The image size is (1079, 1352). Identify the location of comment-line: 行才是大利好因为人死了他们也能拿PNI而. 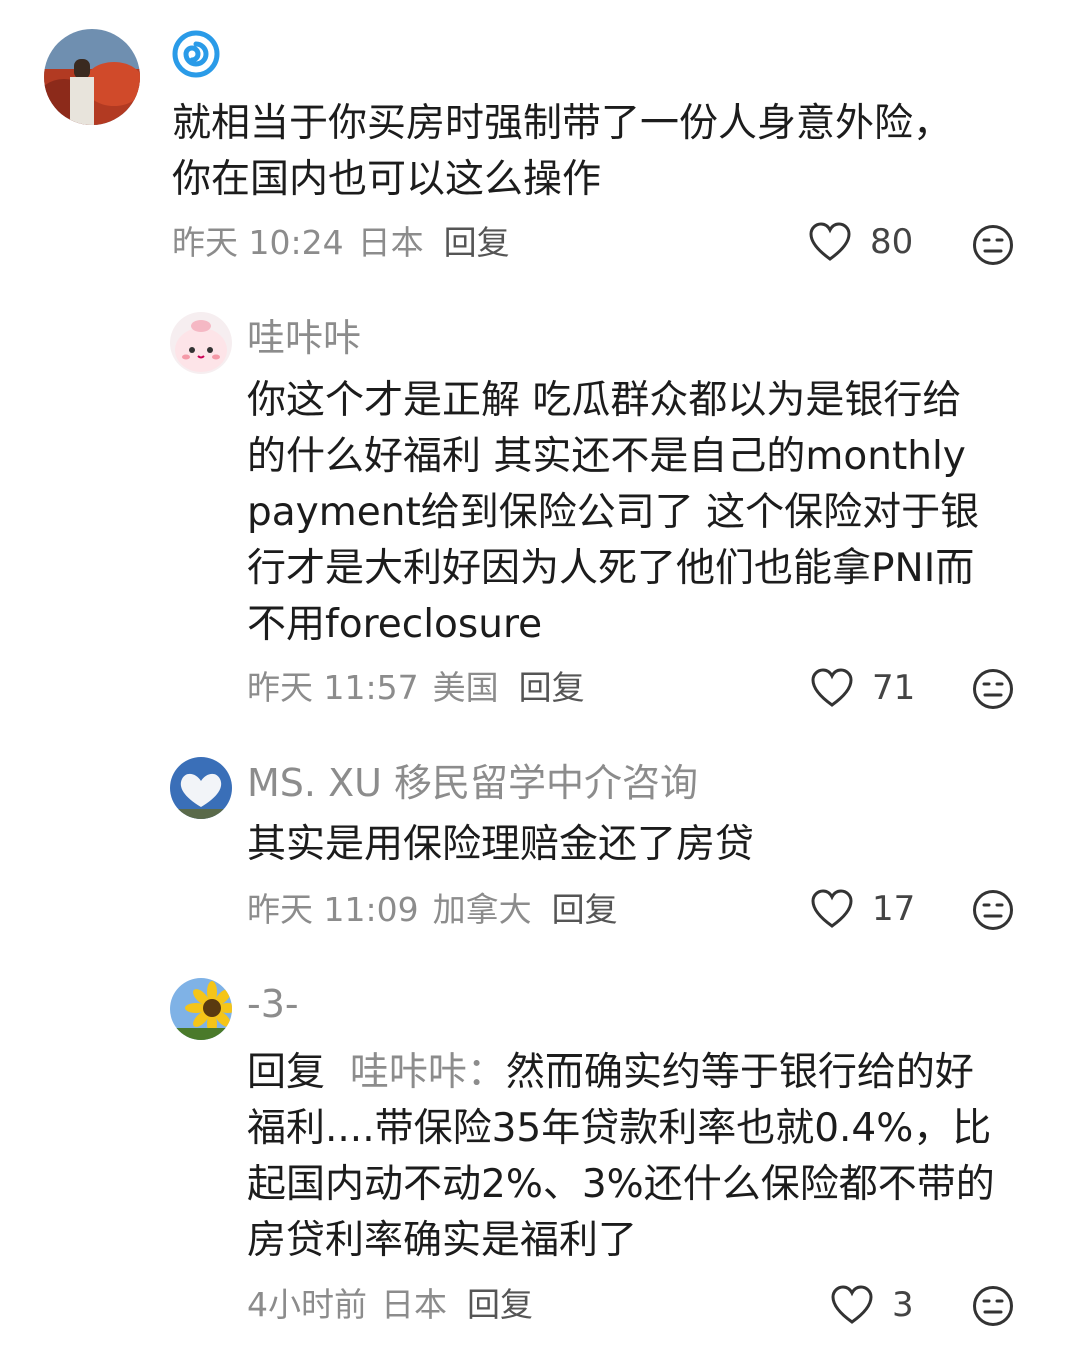
(611, 568).